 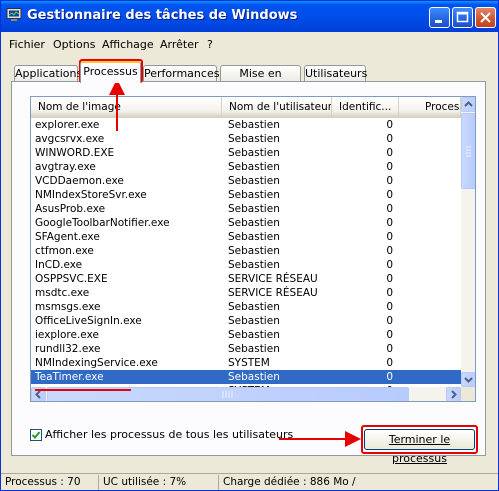 I want to click on tab-processus: Processus, so click(x=110, y=72).